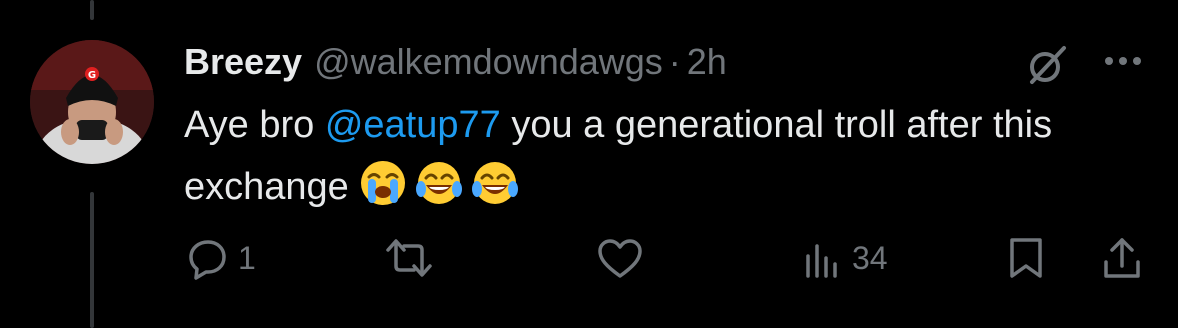 This screenshot has height=328, width=1178. I want to click on avatar-image: G, so click(92, 102).